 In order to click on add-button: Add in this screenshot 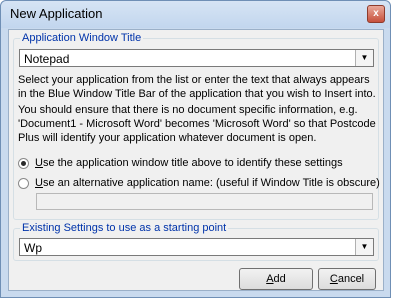, I will do `click(276, 279)`.